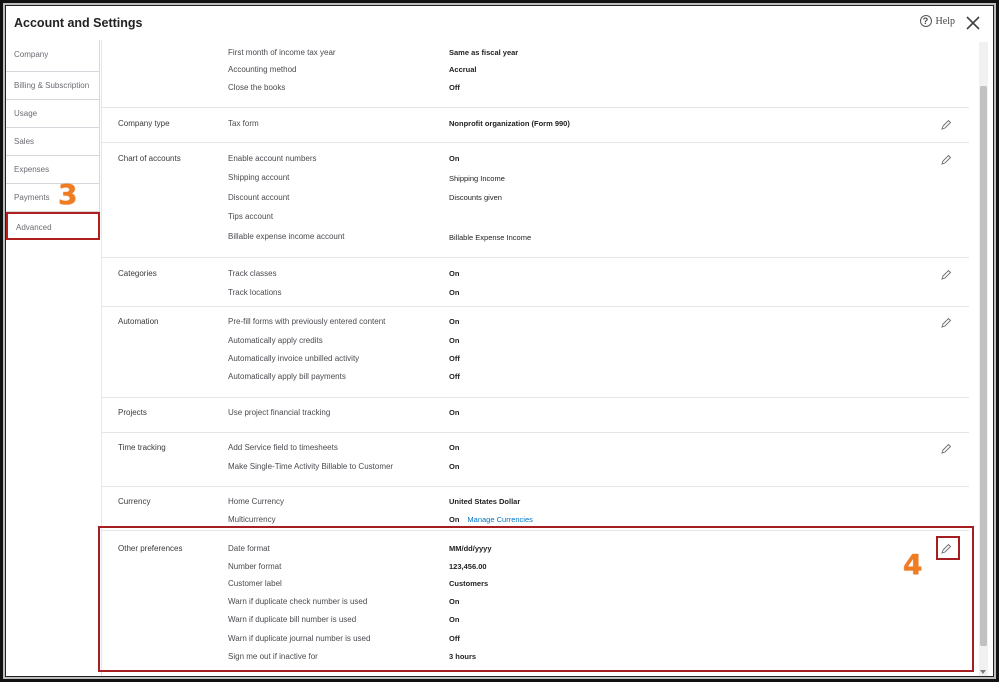 The image size is (999, 682). What do you see at coordinates (485, 501) in the screenshot?
I see `row-value: United States Dollar` at bounding box center [485, 501].